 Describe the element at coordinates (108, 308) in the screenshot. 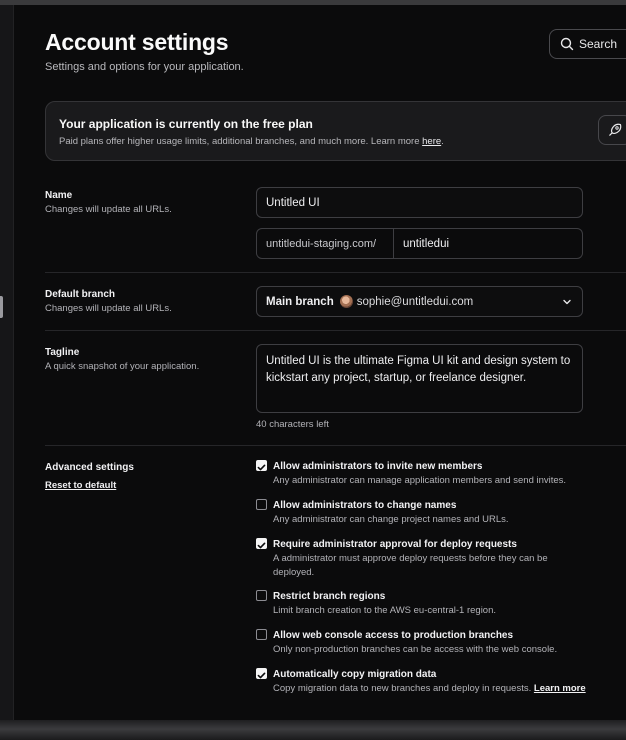

I see `default-branch-hint: Changes will update all URLs.` at that location.